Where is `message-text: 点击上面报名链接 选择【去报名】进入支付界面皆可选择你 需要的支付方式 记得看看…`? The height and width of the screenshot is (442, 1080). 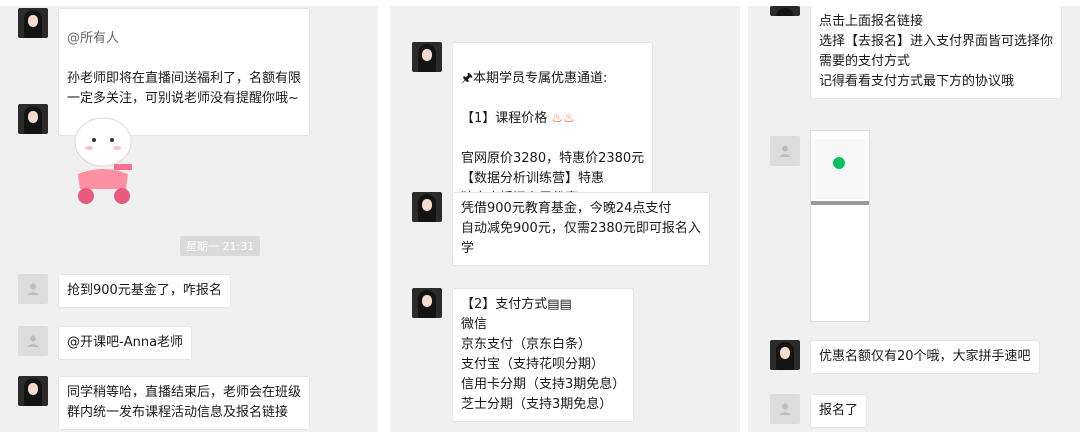 message-text: 点击上面报名链接 选择【去报名】进入支付界面皆可选择你 需要的支付方式 记得看看… is located at coordinates (936, 51).